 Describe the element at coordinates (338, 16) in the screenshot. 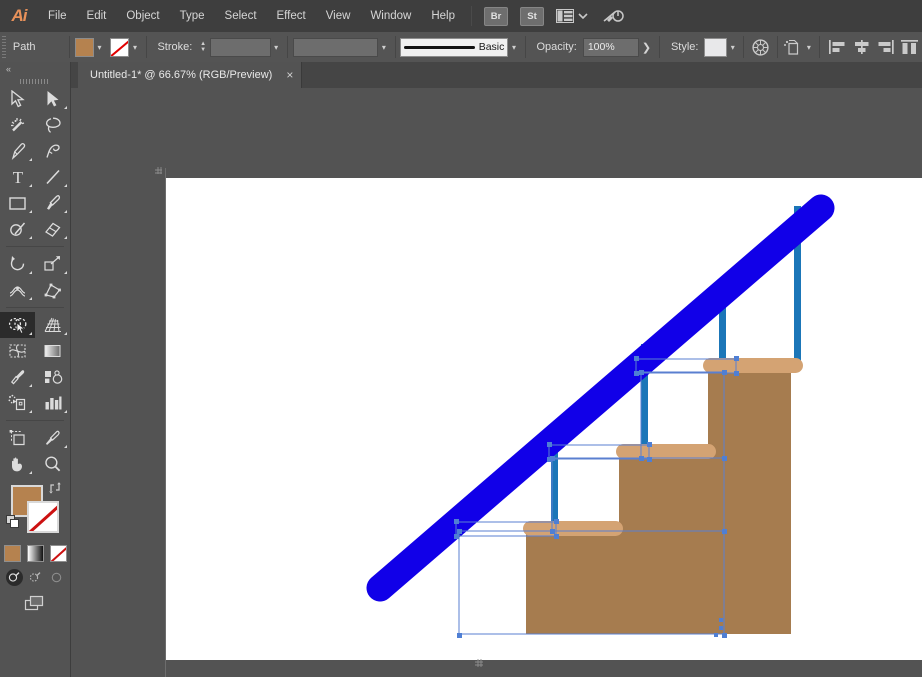

I see `menu-view: View` at that location.